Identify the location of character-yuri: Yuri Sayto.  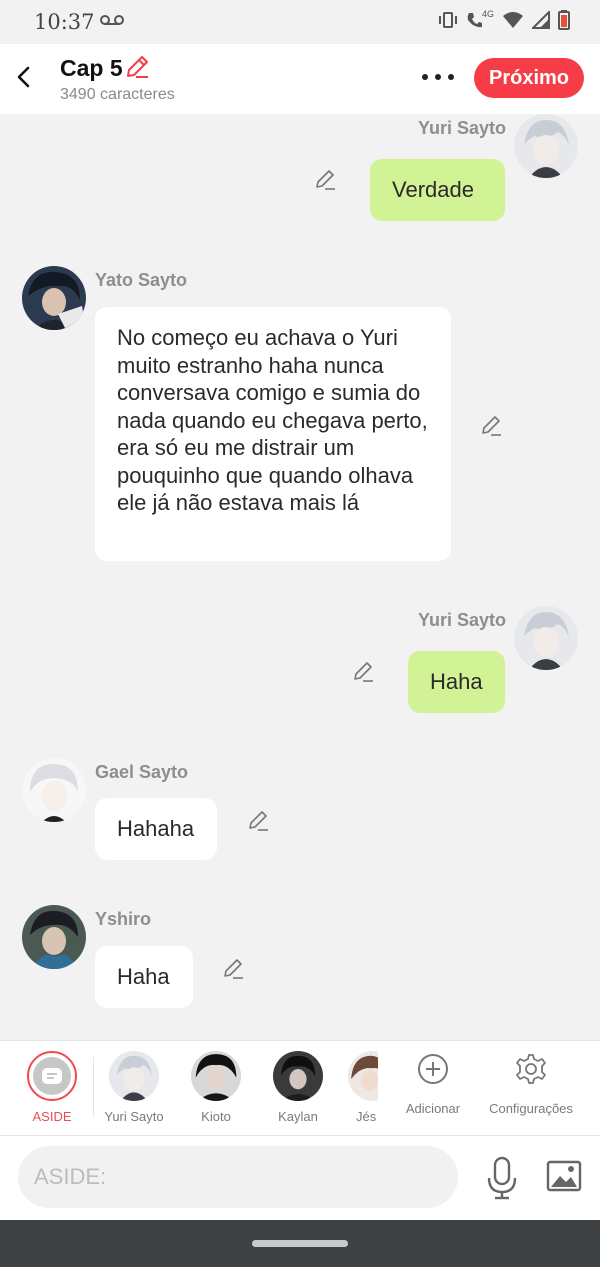
(134, 1087).